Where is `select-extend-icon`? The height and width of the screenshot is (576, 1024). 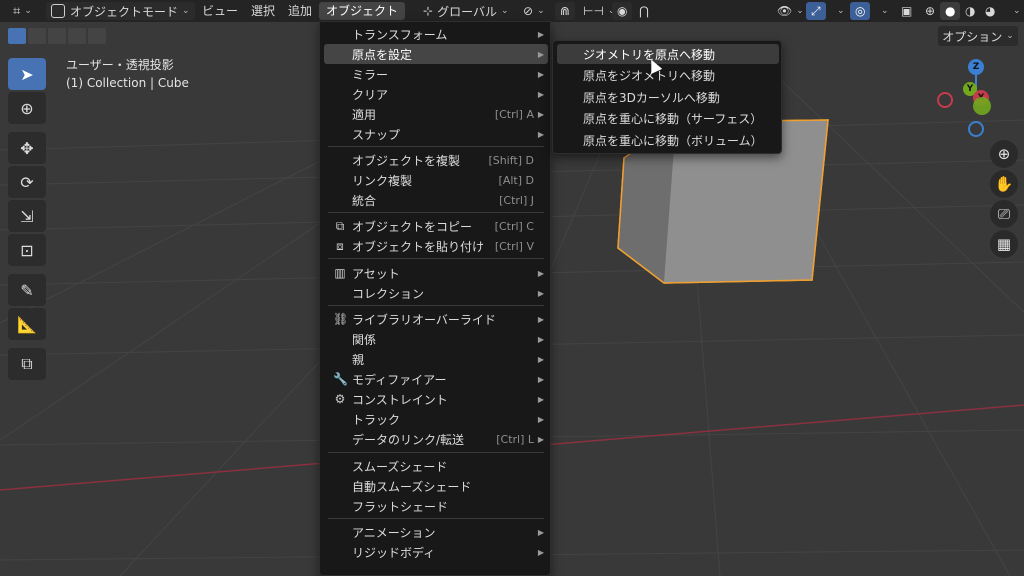 select-extend-icon is located at coordinates (37, 36).